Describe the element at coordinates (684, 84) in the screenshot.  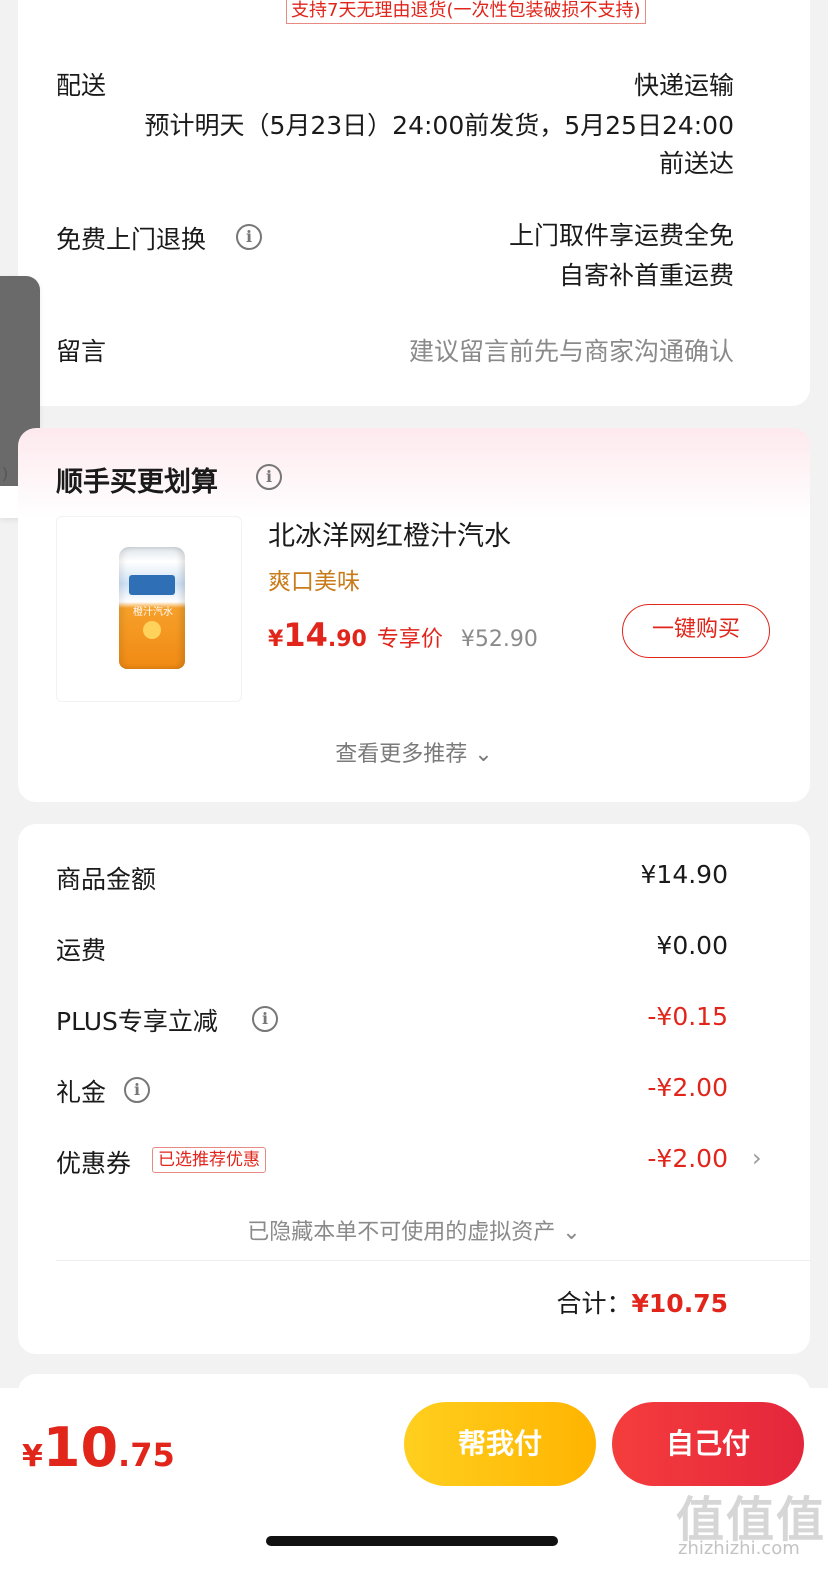
I see `delivery-method: 快递运输` at that location.